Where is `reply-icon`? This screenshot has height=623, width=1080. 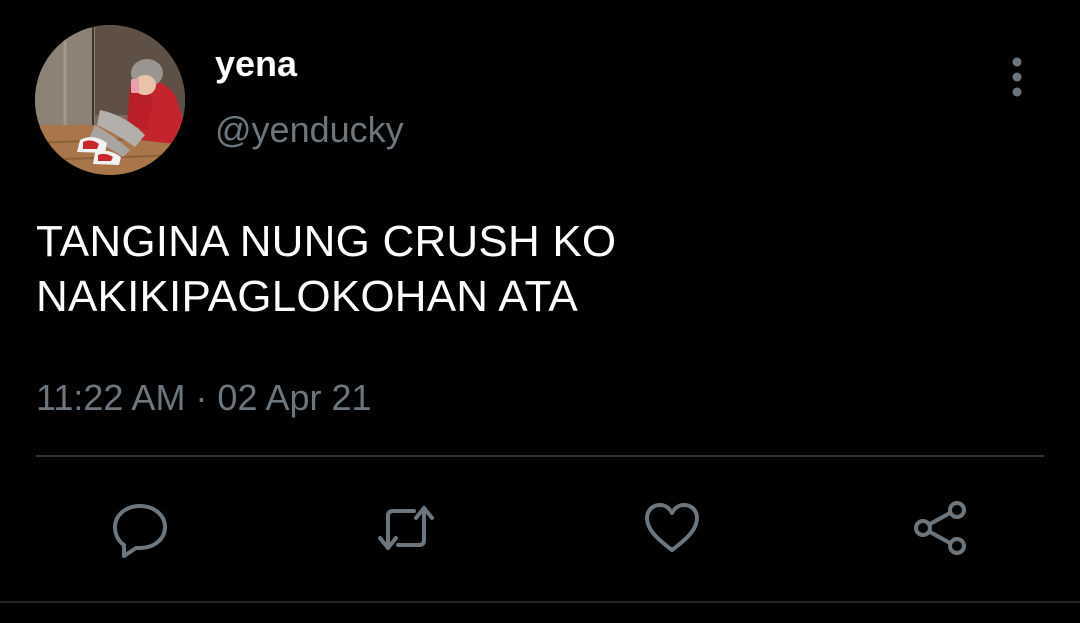 reply-icon is located at coordinates (140, 531).